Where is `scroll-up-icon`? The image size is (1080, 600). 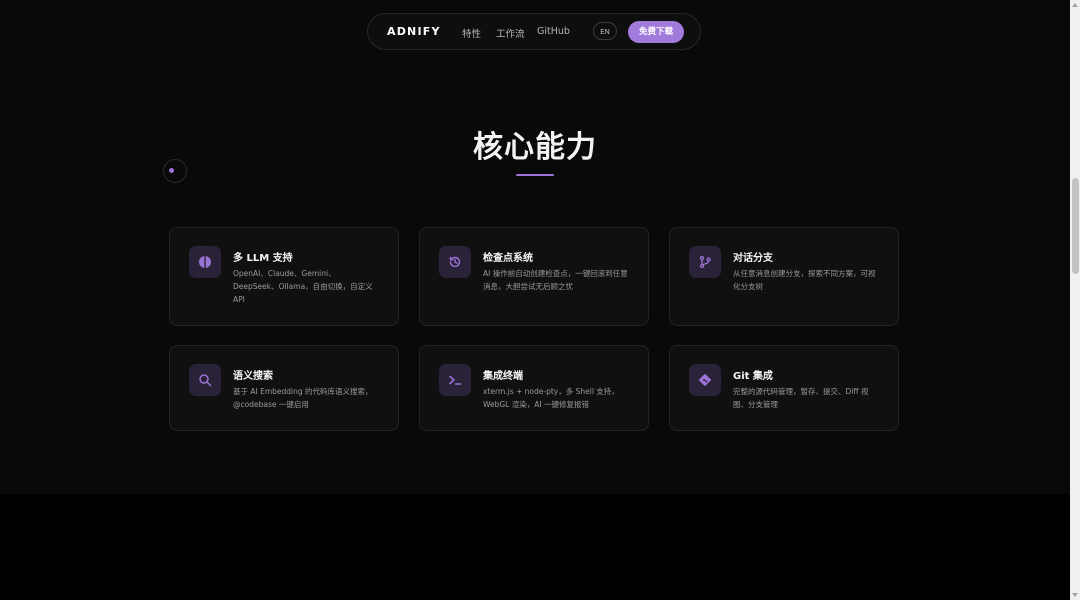
scroll-up-icon is located at coordinates (1075, 5).